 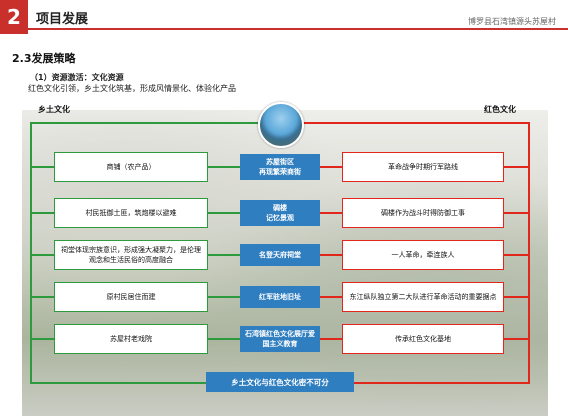 I want to click on center-item-5: 石湾镇红色文化展厅爱国主义教育, so click(x=280, y=339).